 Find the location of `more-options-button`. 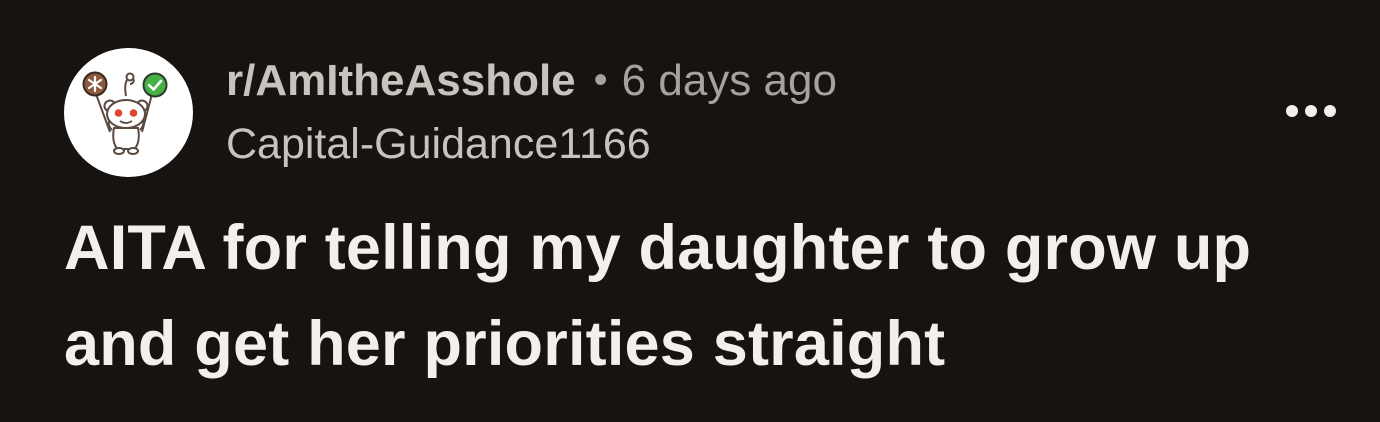

more-options-button is located at coordinates (1311, 111).